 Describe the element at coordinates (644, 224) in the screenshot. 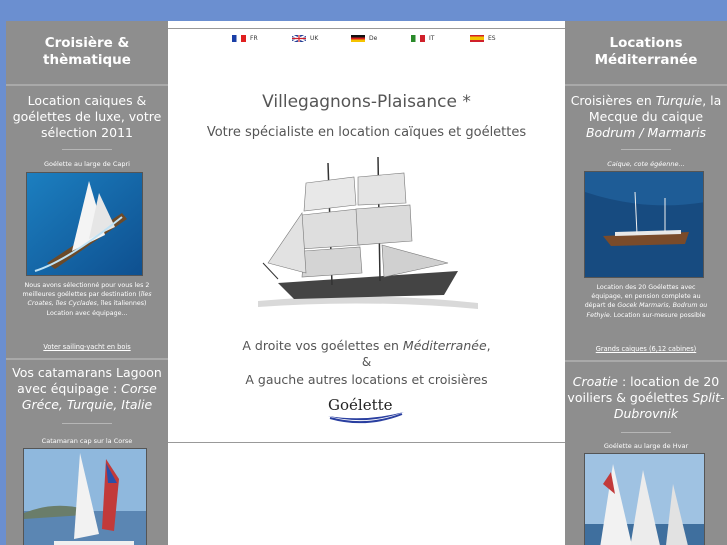

I see `caique-aegean-photo` at that location.